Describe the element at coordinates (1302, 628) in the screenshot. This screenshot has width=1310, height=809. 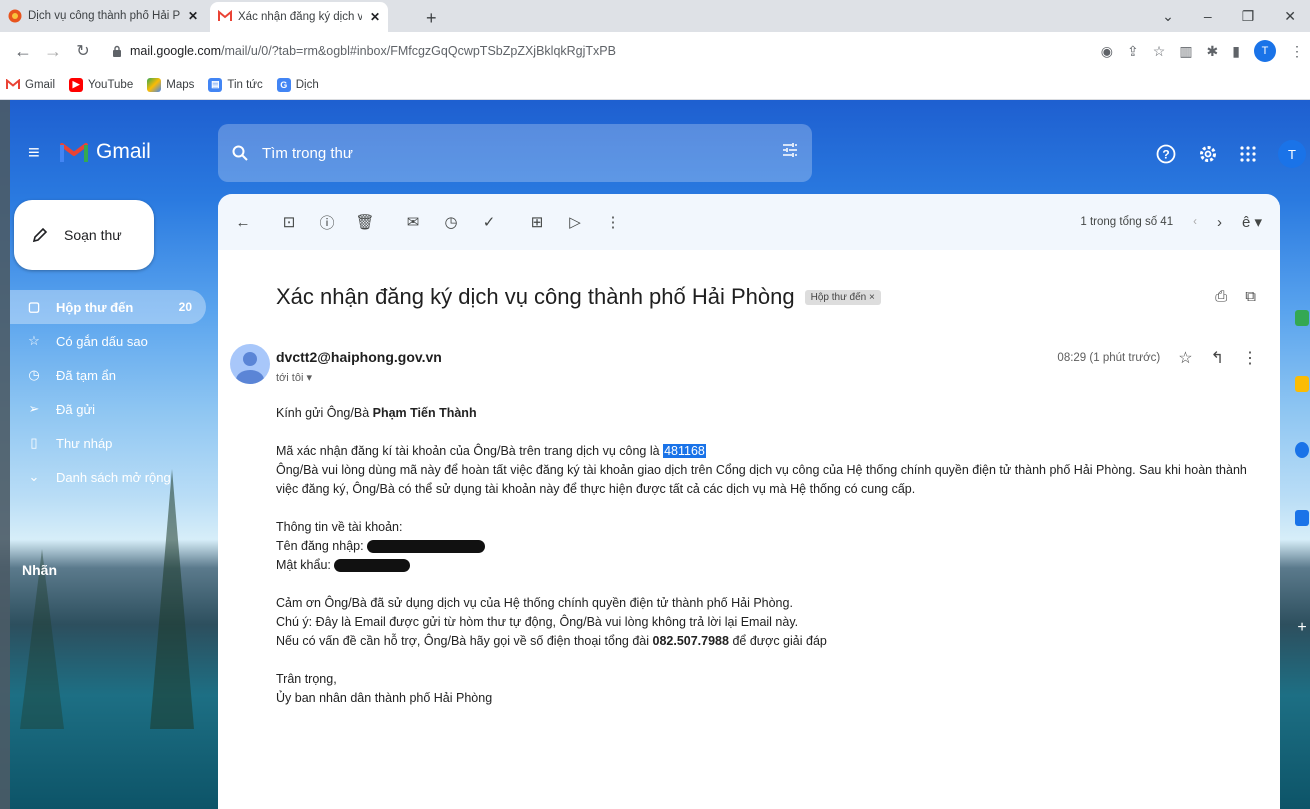
I see `get-addons-icon: +` at that location.